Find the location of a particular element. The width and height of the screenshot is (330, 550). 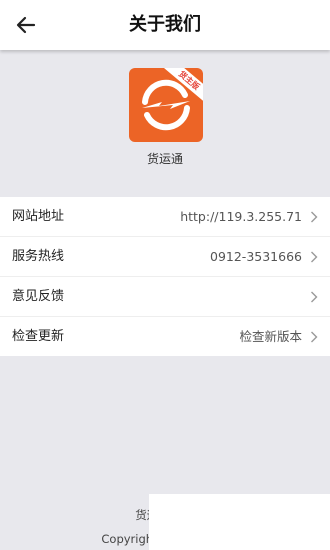

footer-overlay is located at coordinates (239, 522).